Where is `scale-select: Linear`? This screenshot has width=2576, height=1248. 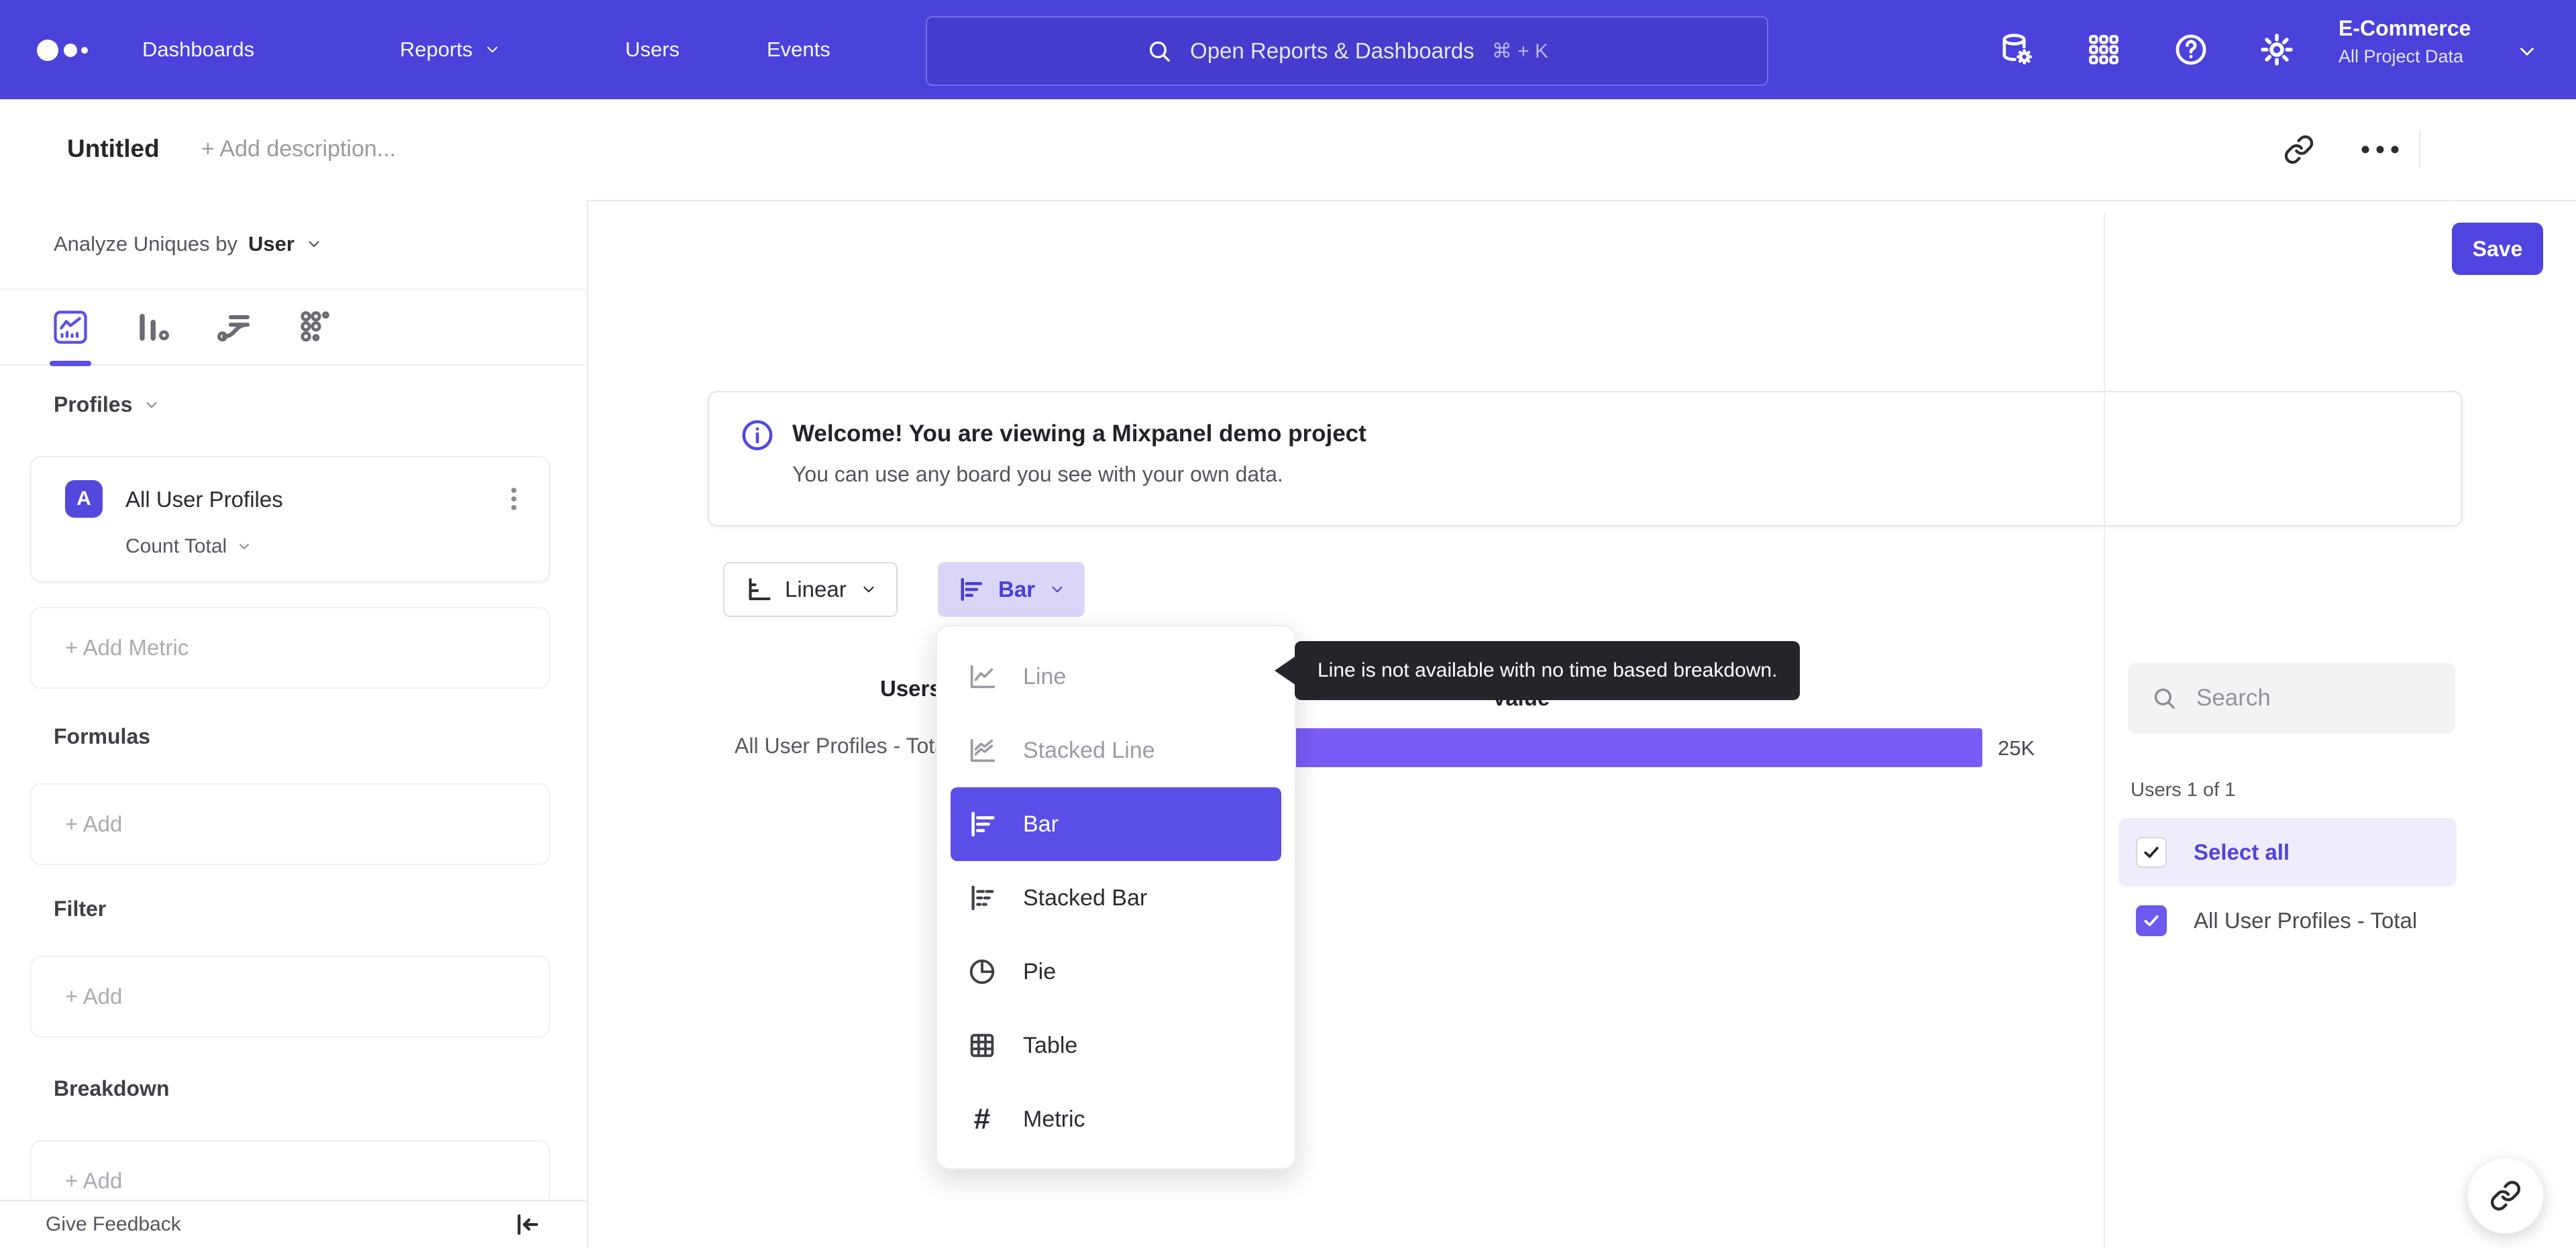 scale-select: Linear is located at coordinates (810, 589).